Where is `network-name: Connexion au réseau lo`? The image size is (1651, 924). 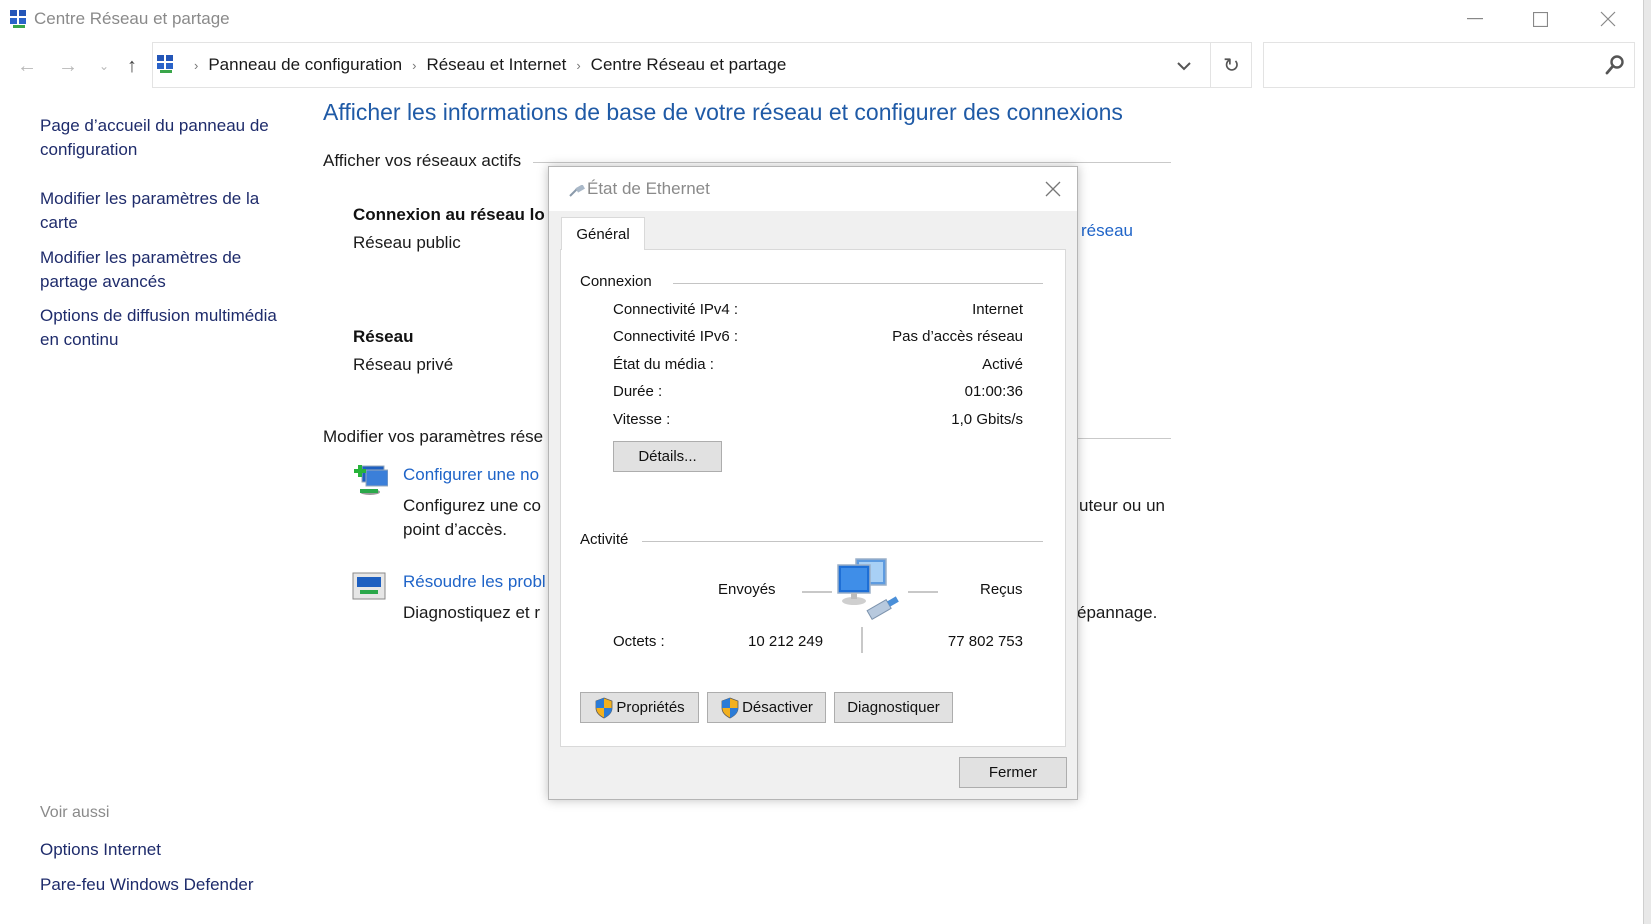 network-name: Connexion au réseau lo is located at coordinates (449, 214).